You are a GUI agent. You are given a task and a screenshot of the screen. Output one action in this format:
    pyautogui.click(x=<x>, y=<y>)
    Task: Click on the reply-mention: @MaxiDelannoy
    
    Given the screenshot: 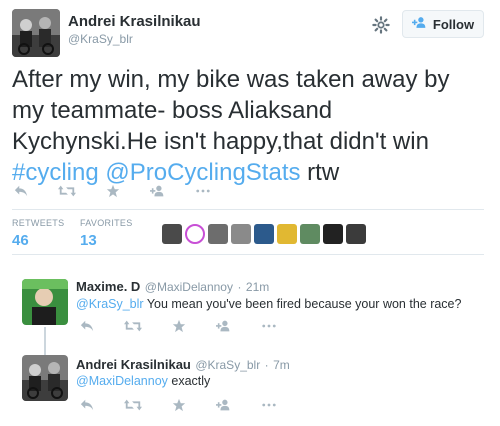 What is the action you would take?
    pyautogui.click(x=122, y=381)
    